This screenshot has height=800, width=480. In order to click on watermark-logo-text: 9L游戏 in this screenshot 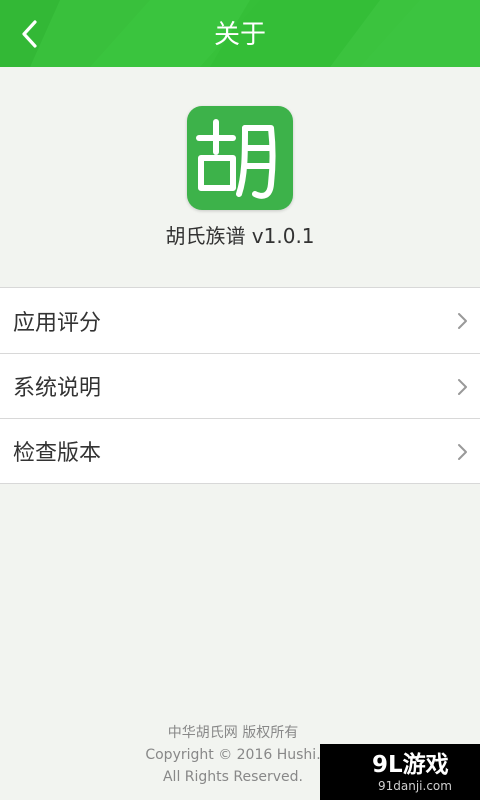, I will do `click(410, 765)`.